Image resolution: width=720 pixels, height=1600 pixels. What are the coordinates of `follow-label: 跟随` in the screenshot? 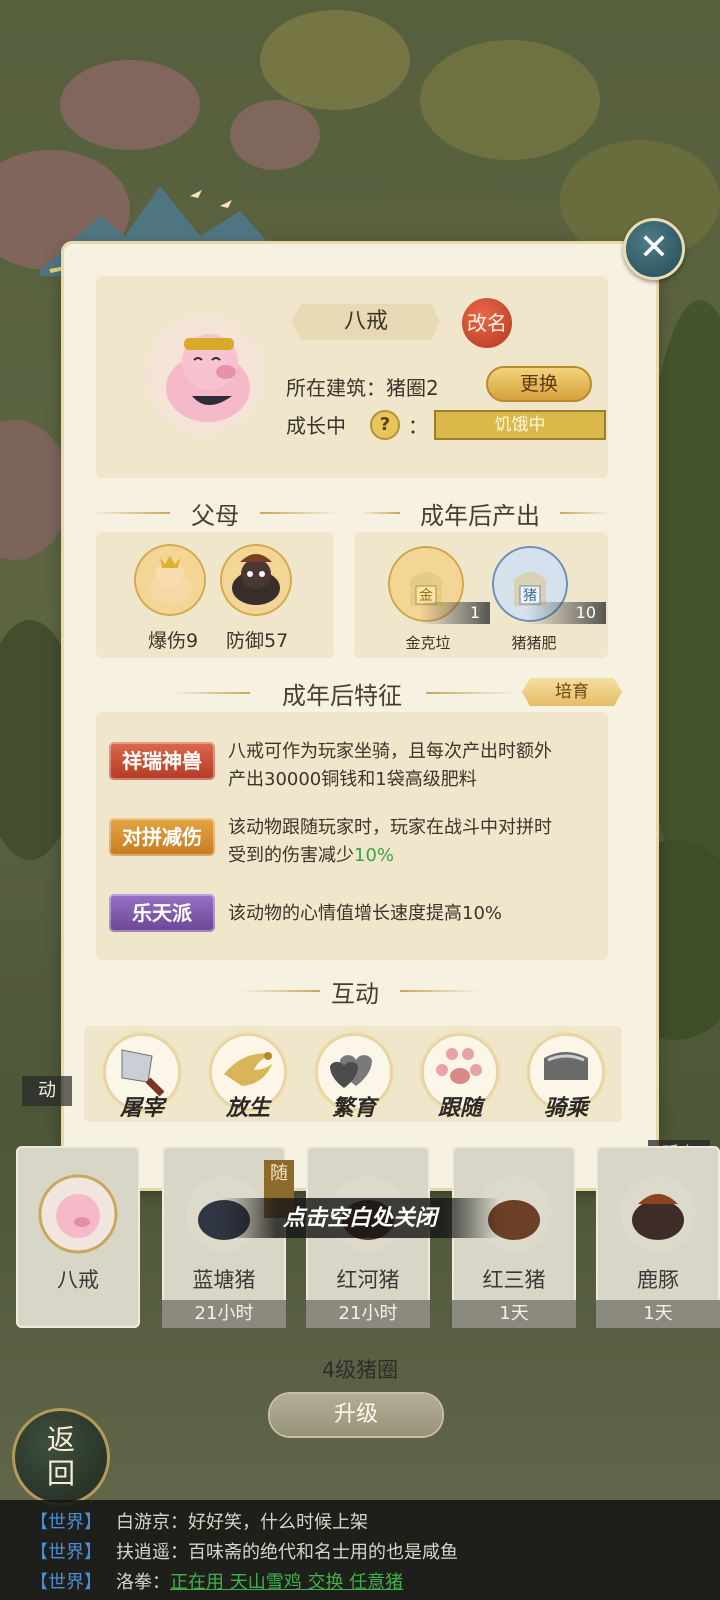 It's located at (459, 1108).